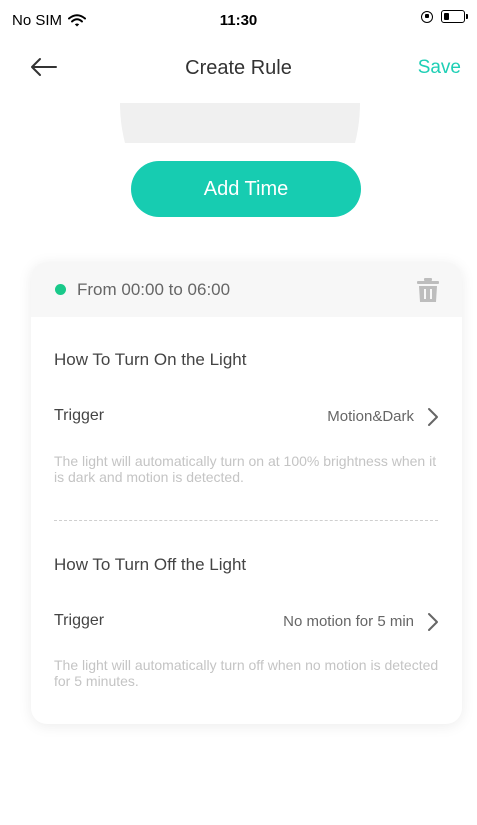 The width and height of the screenshot is (477, 825). Describe the element at coordinates (370, 416) in the screenshot. I see `turn-on-trigger-value: Motion&Dark` at that location.